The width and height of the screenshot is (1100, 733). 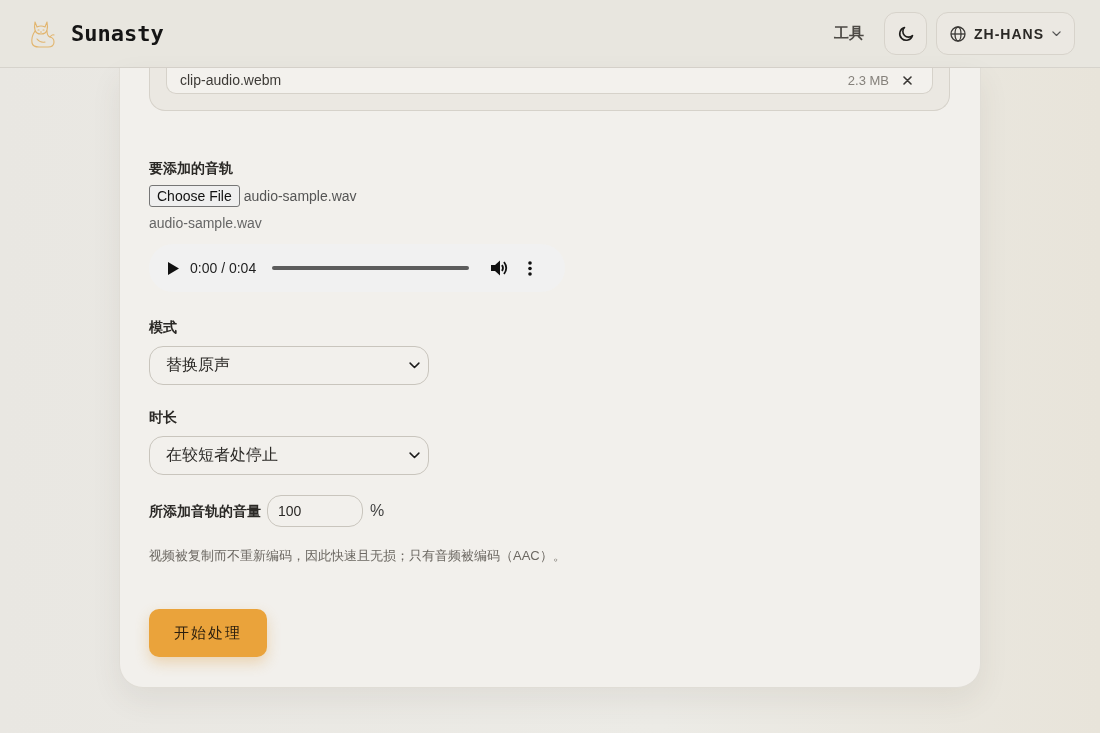 I want to click on info-note: 视频被复制而不重新编码，因此快速且无损；只有音频被编码（AAC）。, so click(x=358, y=556).